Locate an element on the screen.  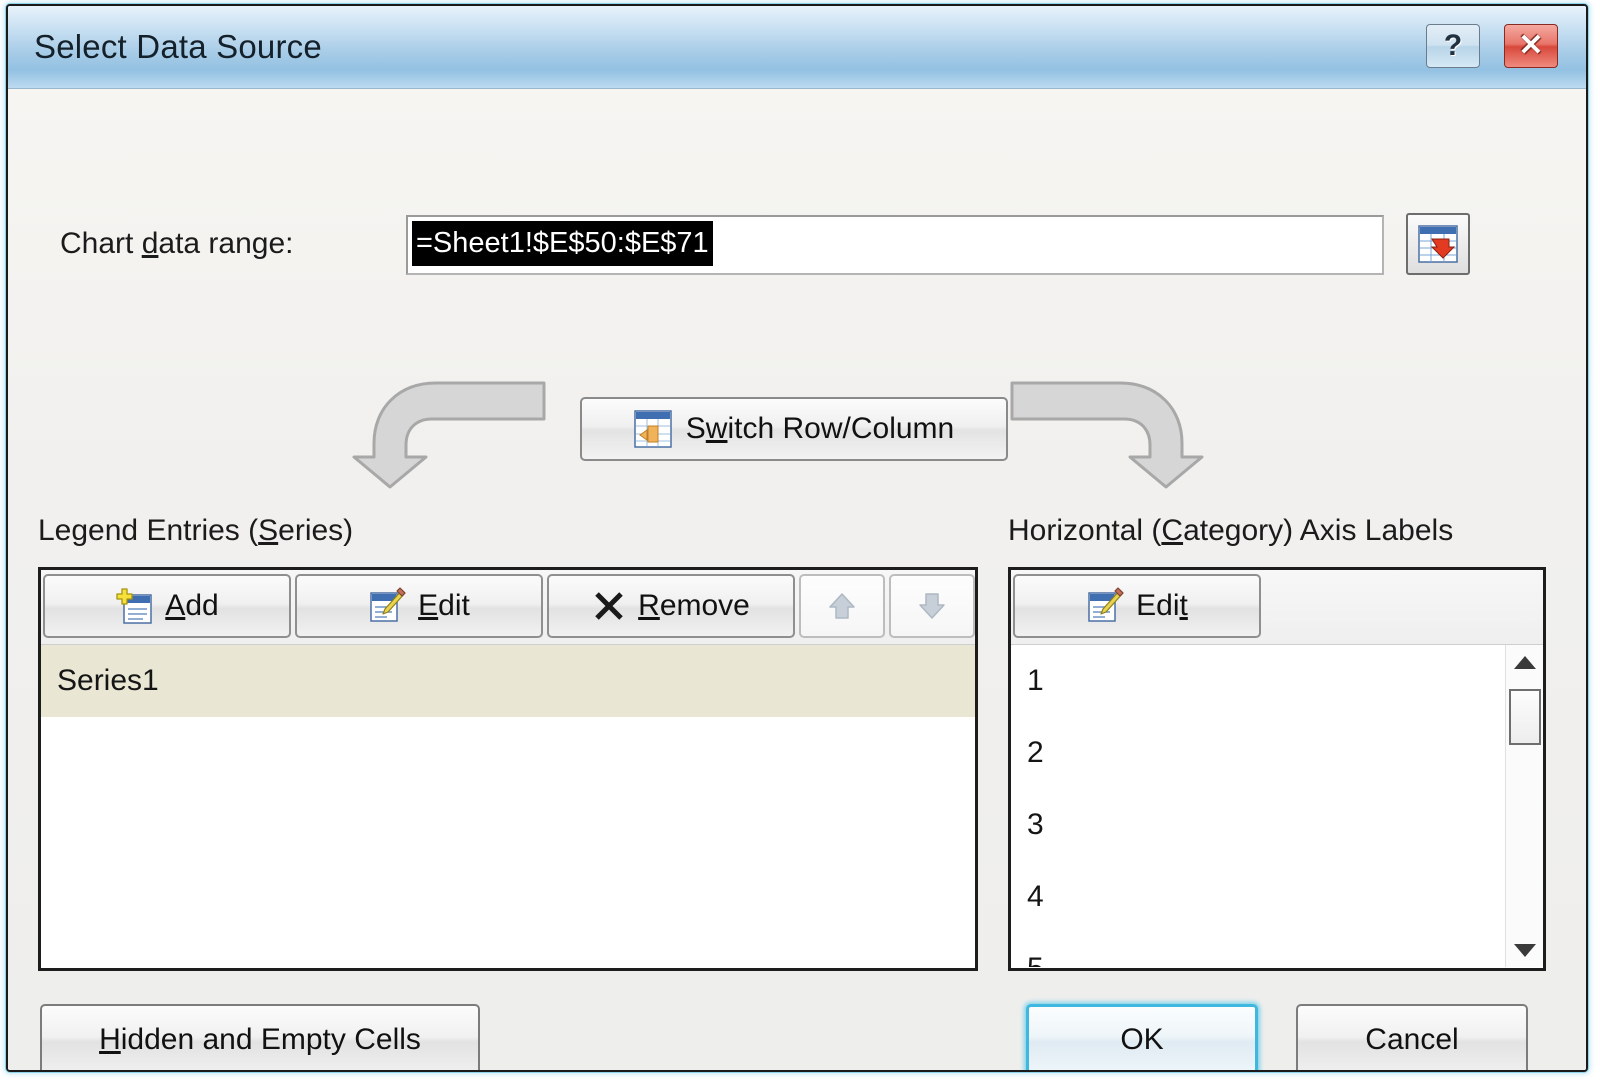
list-item: 1 is located at coordinates (1258, 681).